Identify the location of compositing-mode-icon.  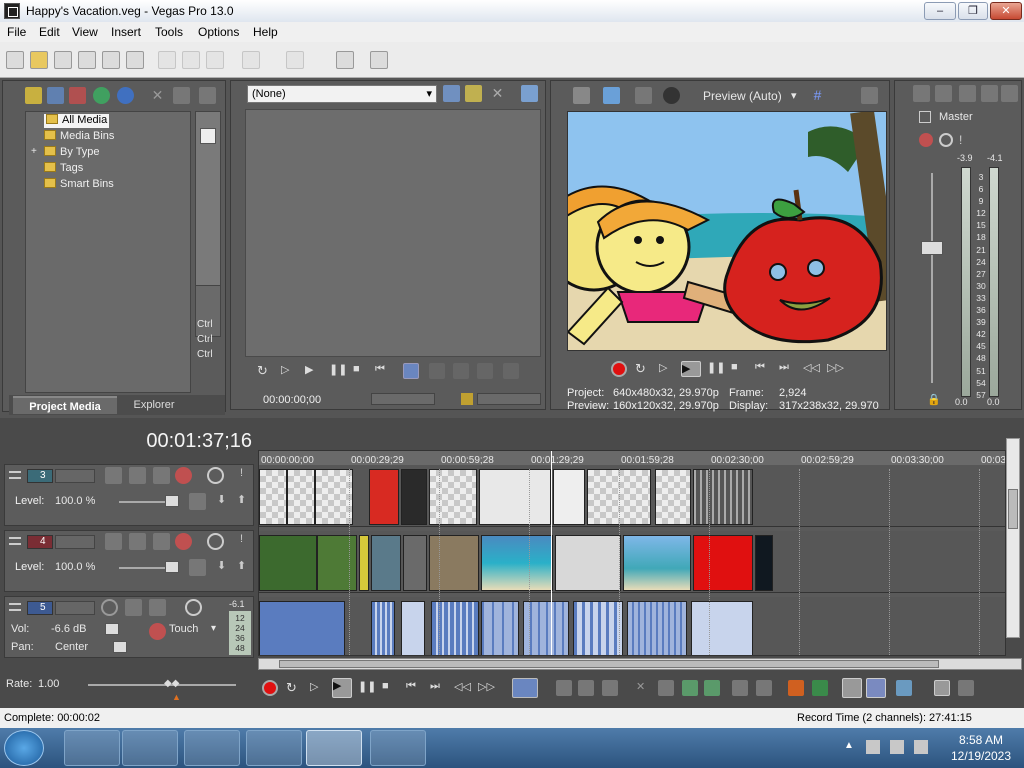
(113, 541).